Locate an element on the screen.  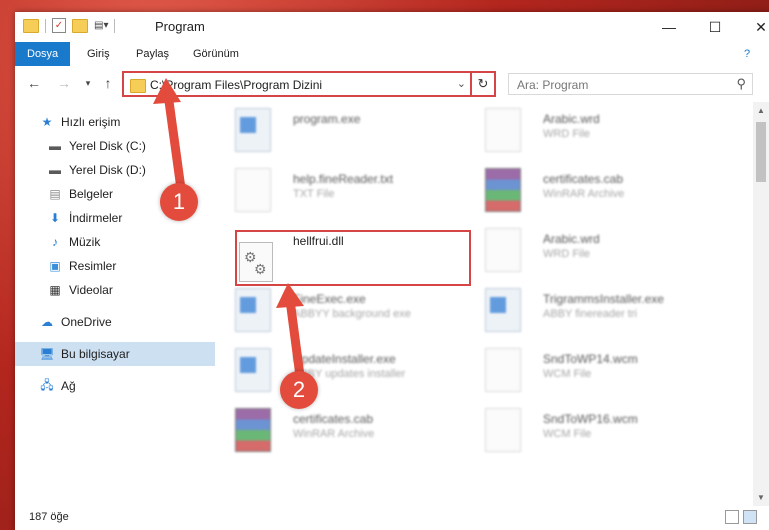
annotation-arrows is located at coordinates (229, 229).